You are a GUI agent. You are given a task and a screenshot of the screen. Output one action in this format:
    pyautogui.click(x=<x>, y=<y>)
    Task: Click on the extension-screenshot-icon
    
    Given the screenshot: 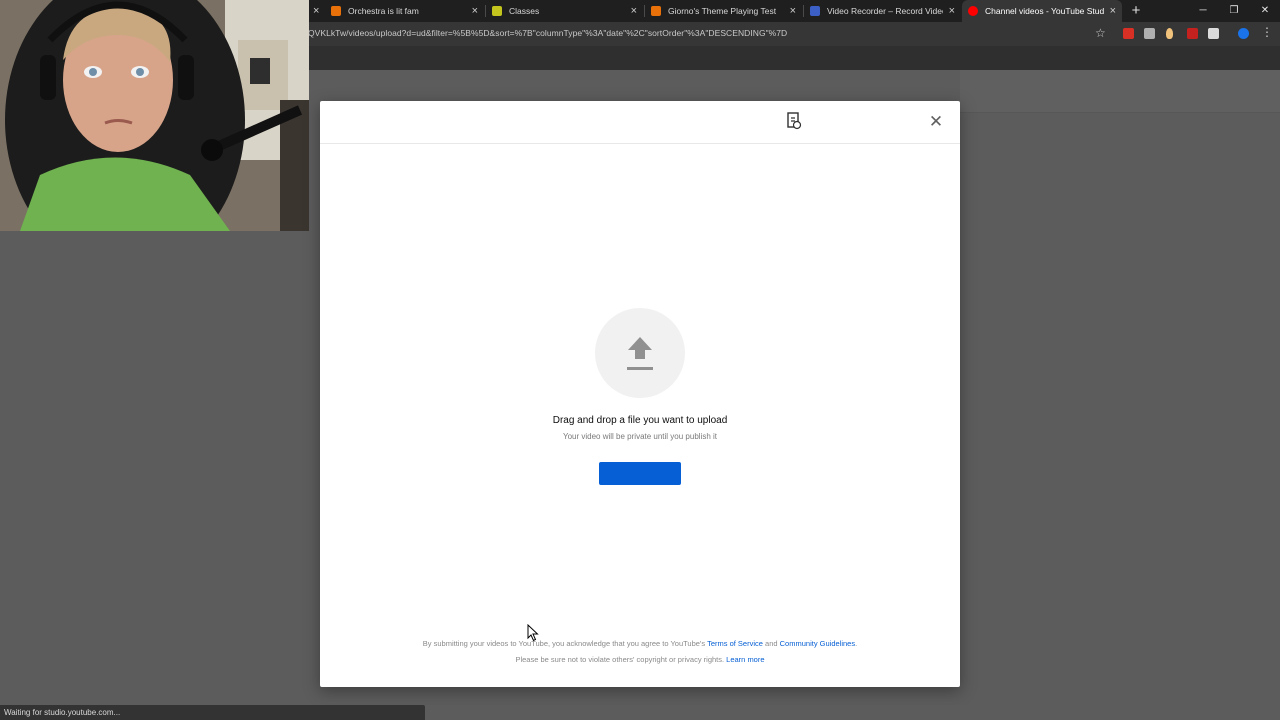 What is the action you would take?
    pyautogui.click(x=1149, y=33)
    